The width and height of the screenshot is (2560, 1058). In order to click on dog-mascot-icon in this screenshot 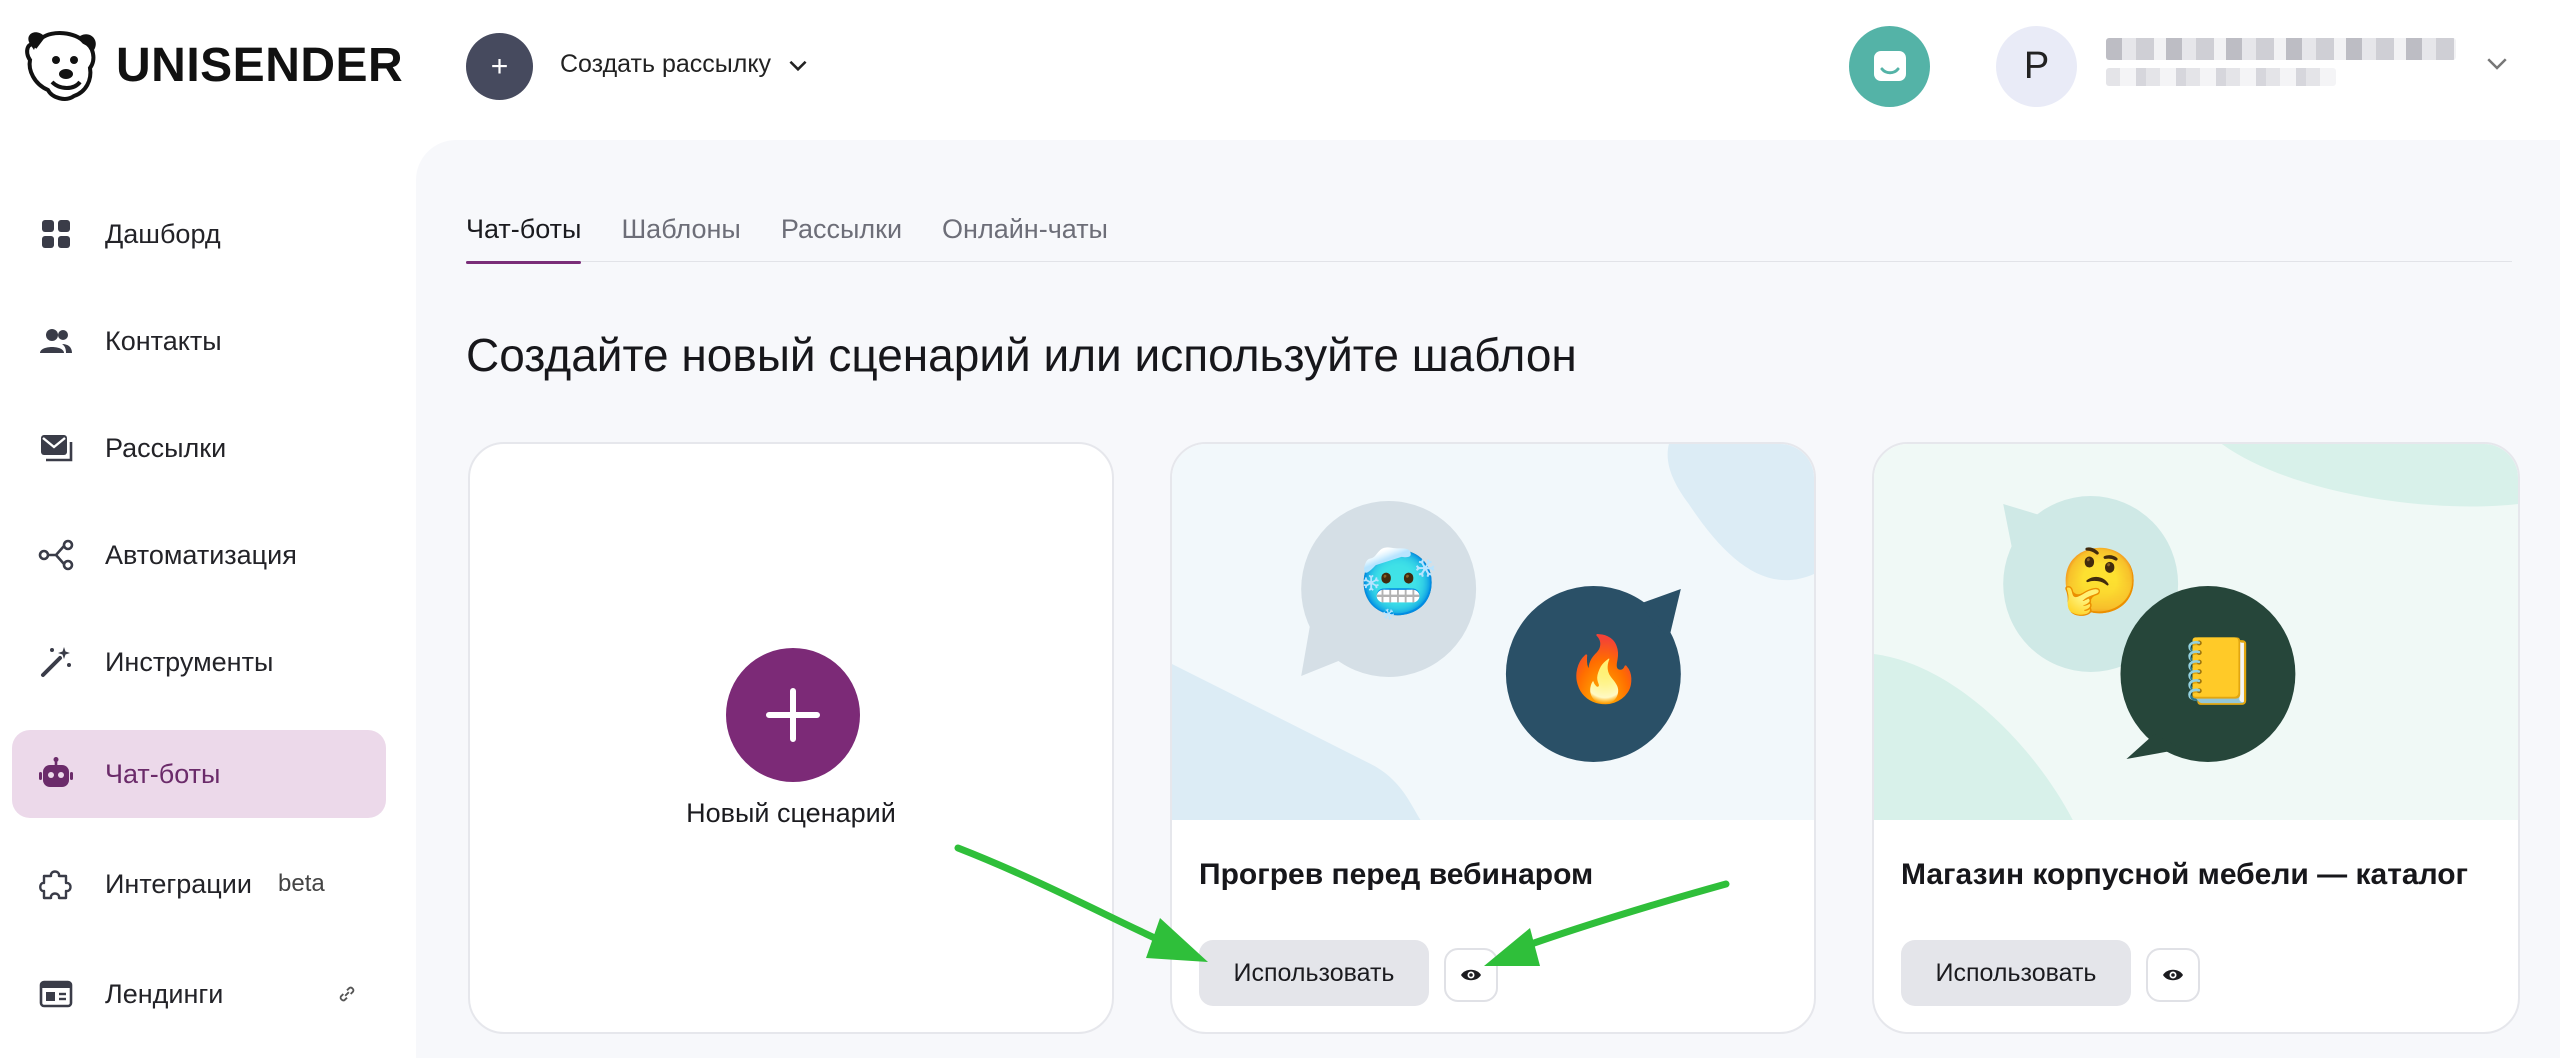, I will do `click(60, 66)`.